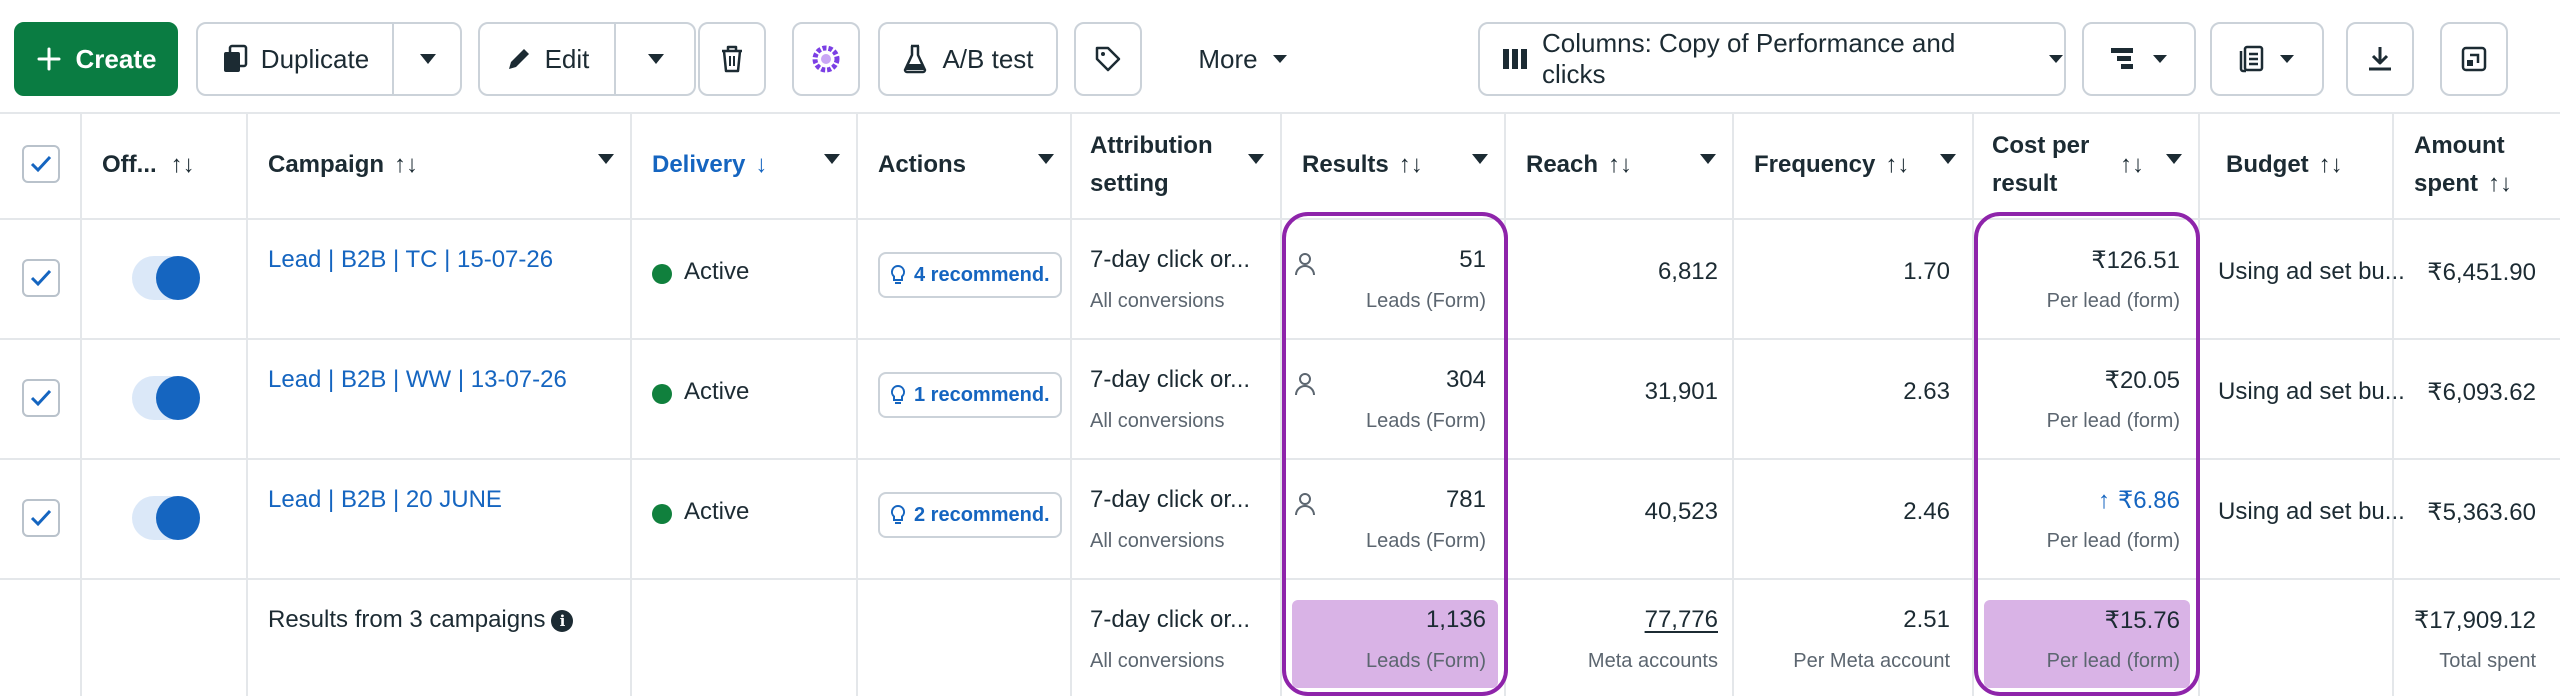  Describe the element at coordinates (1681, 619) in the screenshot. I see `summary-reach: 77,776` at that location.